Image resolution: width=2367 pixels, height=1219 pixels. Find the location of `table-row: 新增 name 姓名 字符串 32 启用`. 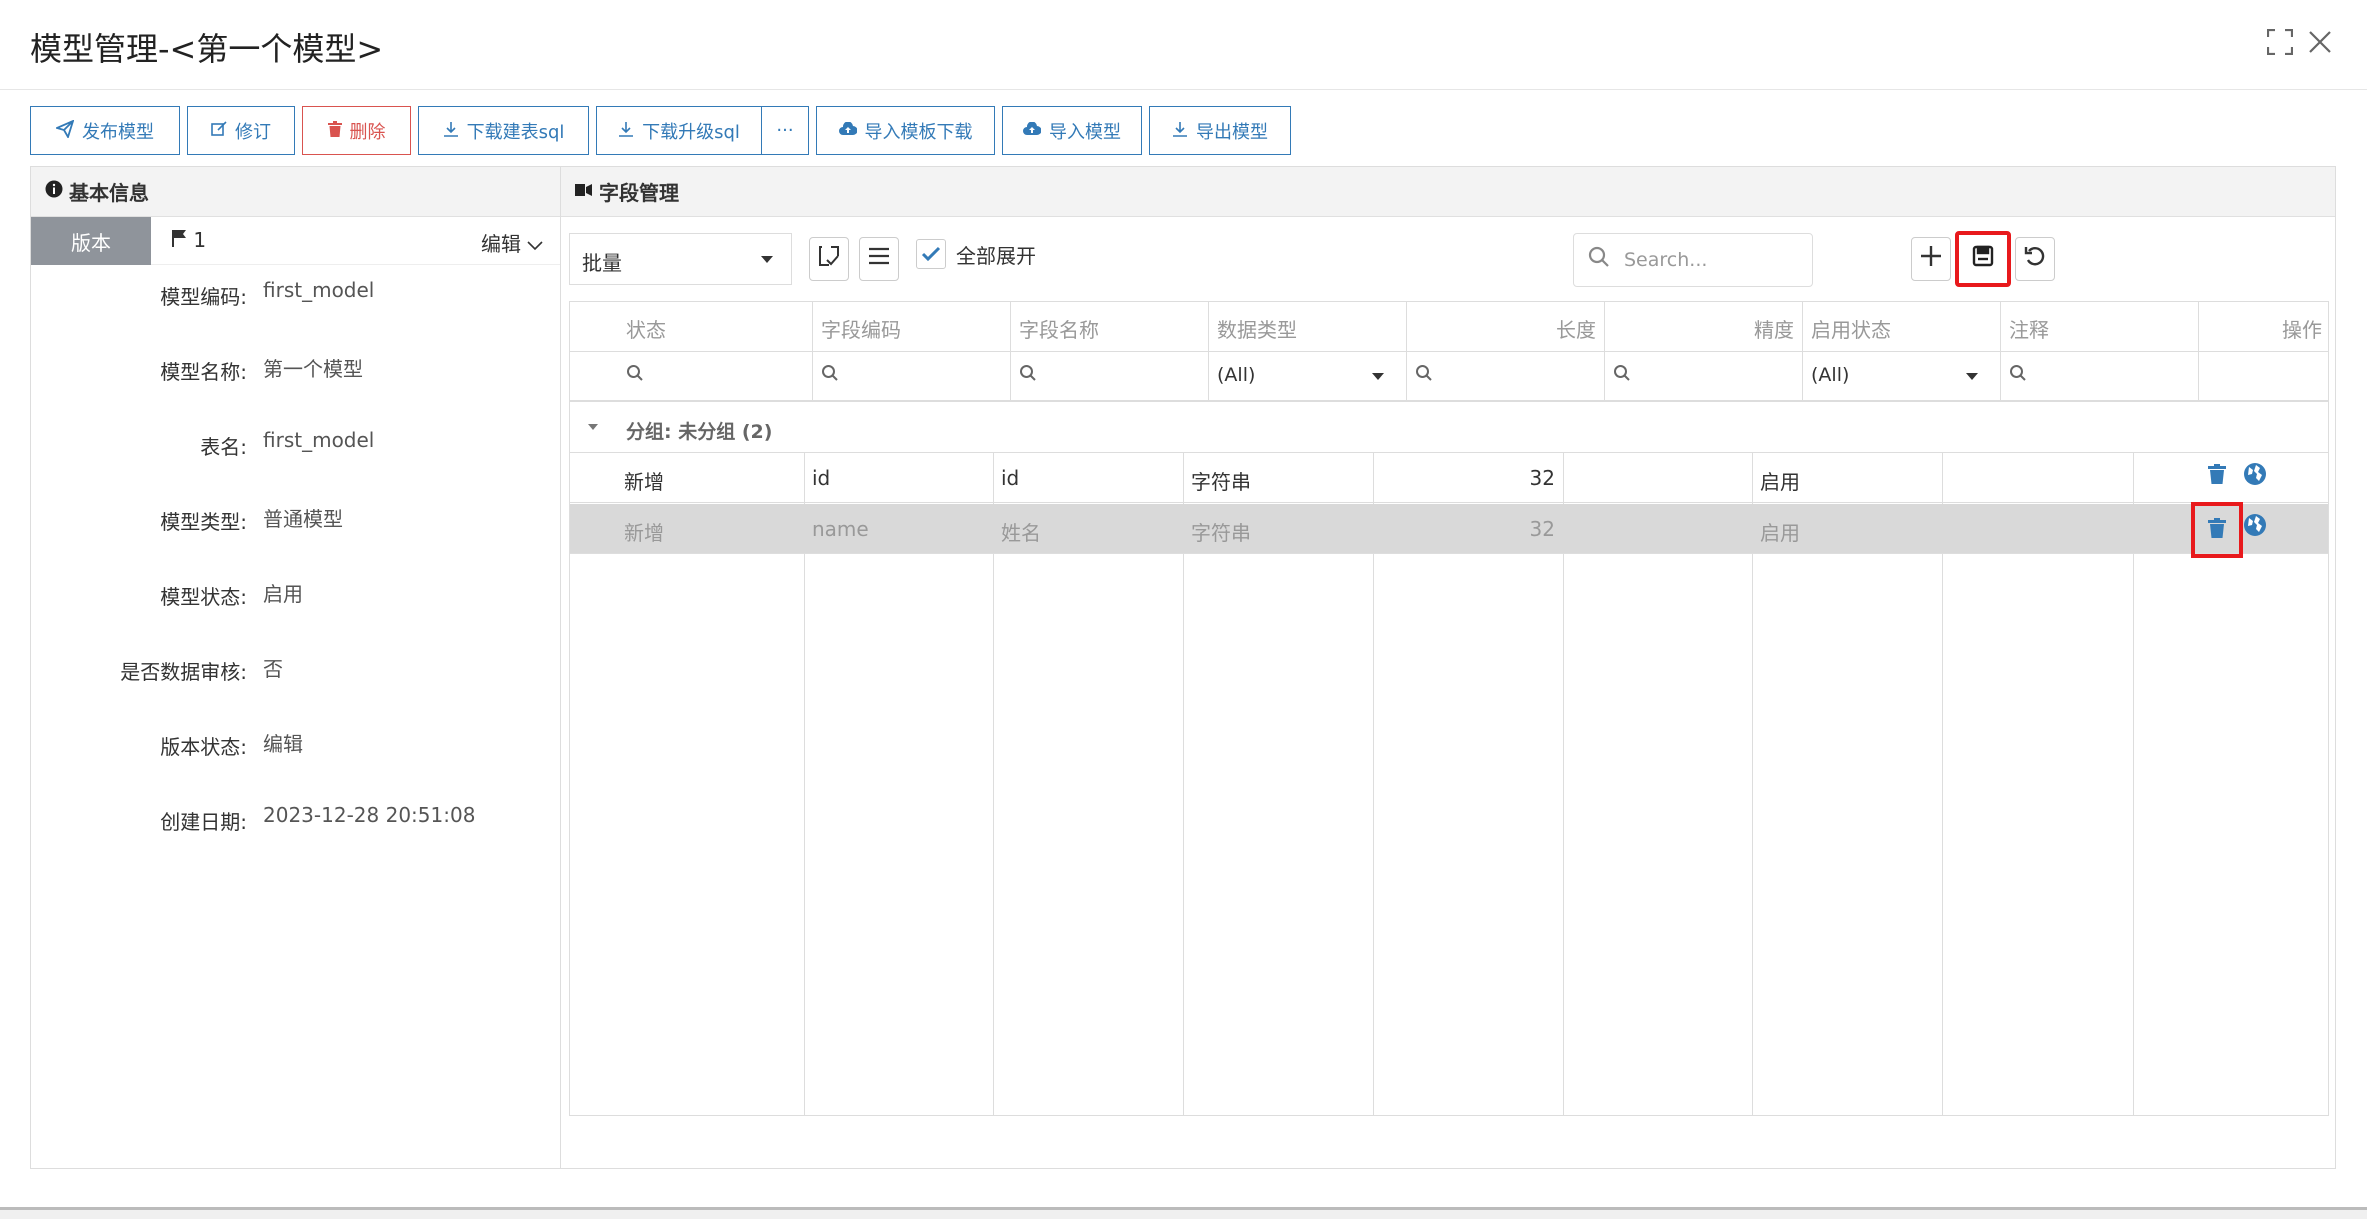

table-row: 新增 name 姓名 字符串 32 启用 is located at coordinates (1449, 530).